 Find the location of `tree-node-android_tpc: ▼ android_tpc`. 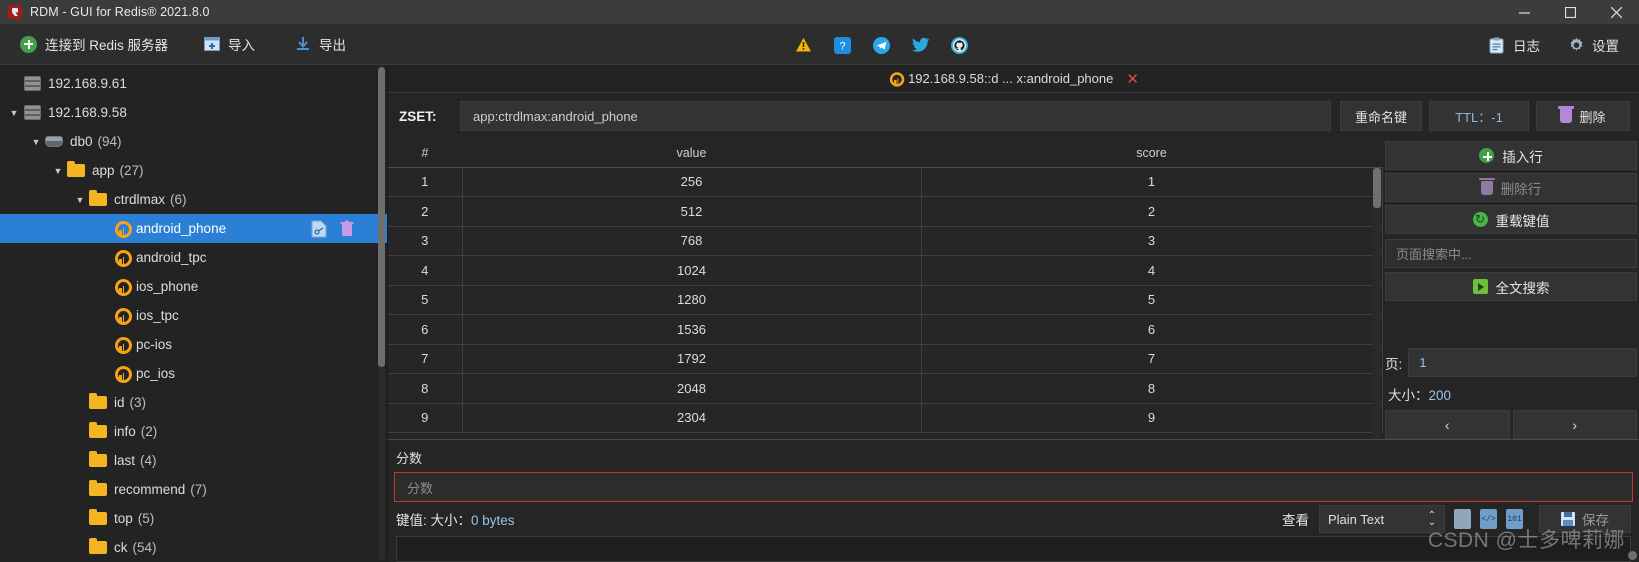

tree-node-android_tpc: ▼ android_tpc is located at coordinates (193, 257).